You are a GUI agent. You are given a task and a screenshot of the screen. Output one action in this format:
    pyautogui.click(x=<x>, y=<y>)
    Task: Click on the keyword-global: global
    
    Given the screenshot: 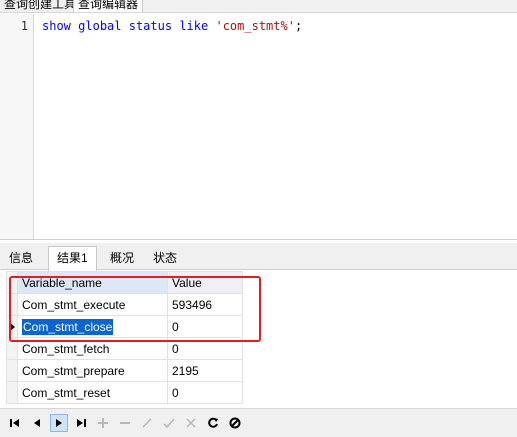 What is the action you would take?
    pyautogui.click(x=100, y=26)
    